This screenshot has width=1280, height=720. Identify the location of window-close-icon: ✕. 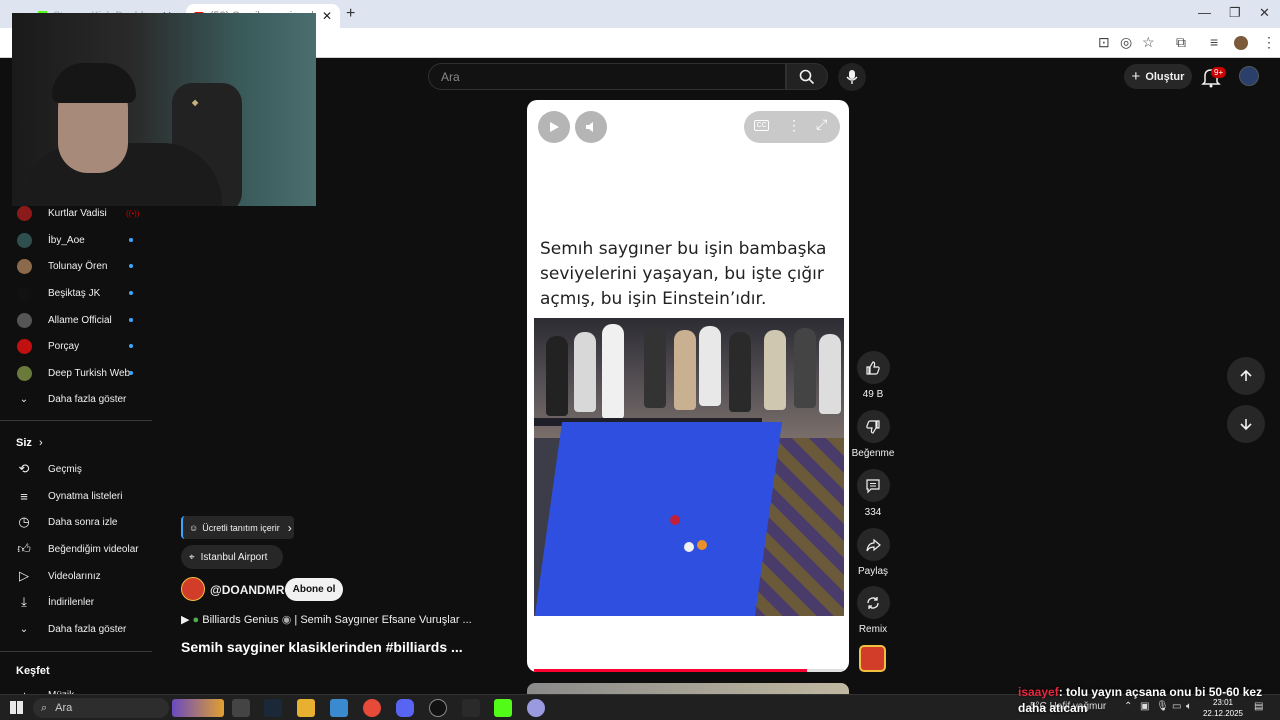
(1264, 13).